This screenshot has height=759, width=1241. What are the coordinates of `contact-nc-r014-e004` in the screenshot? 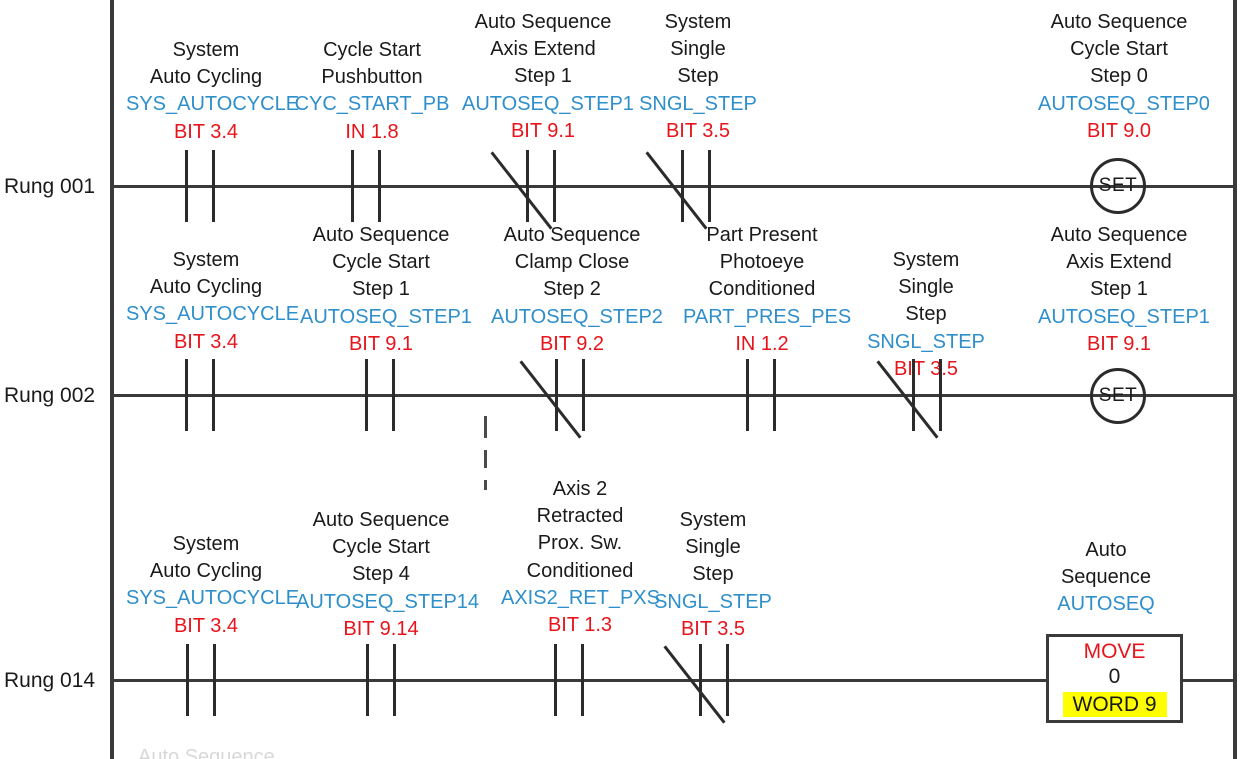 It's located at (696, 684).